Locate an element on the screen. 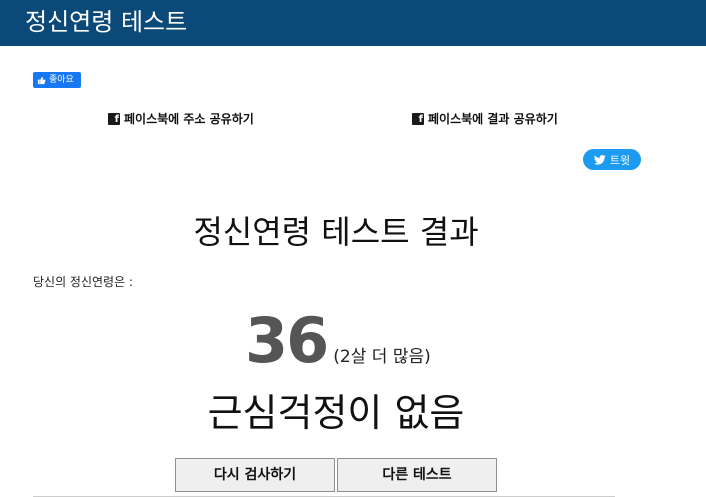 The image size is (706, 497). site-title: 정신연령 테스트 is located at coordinates (106, 22).